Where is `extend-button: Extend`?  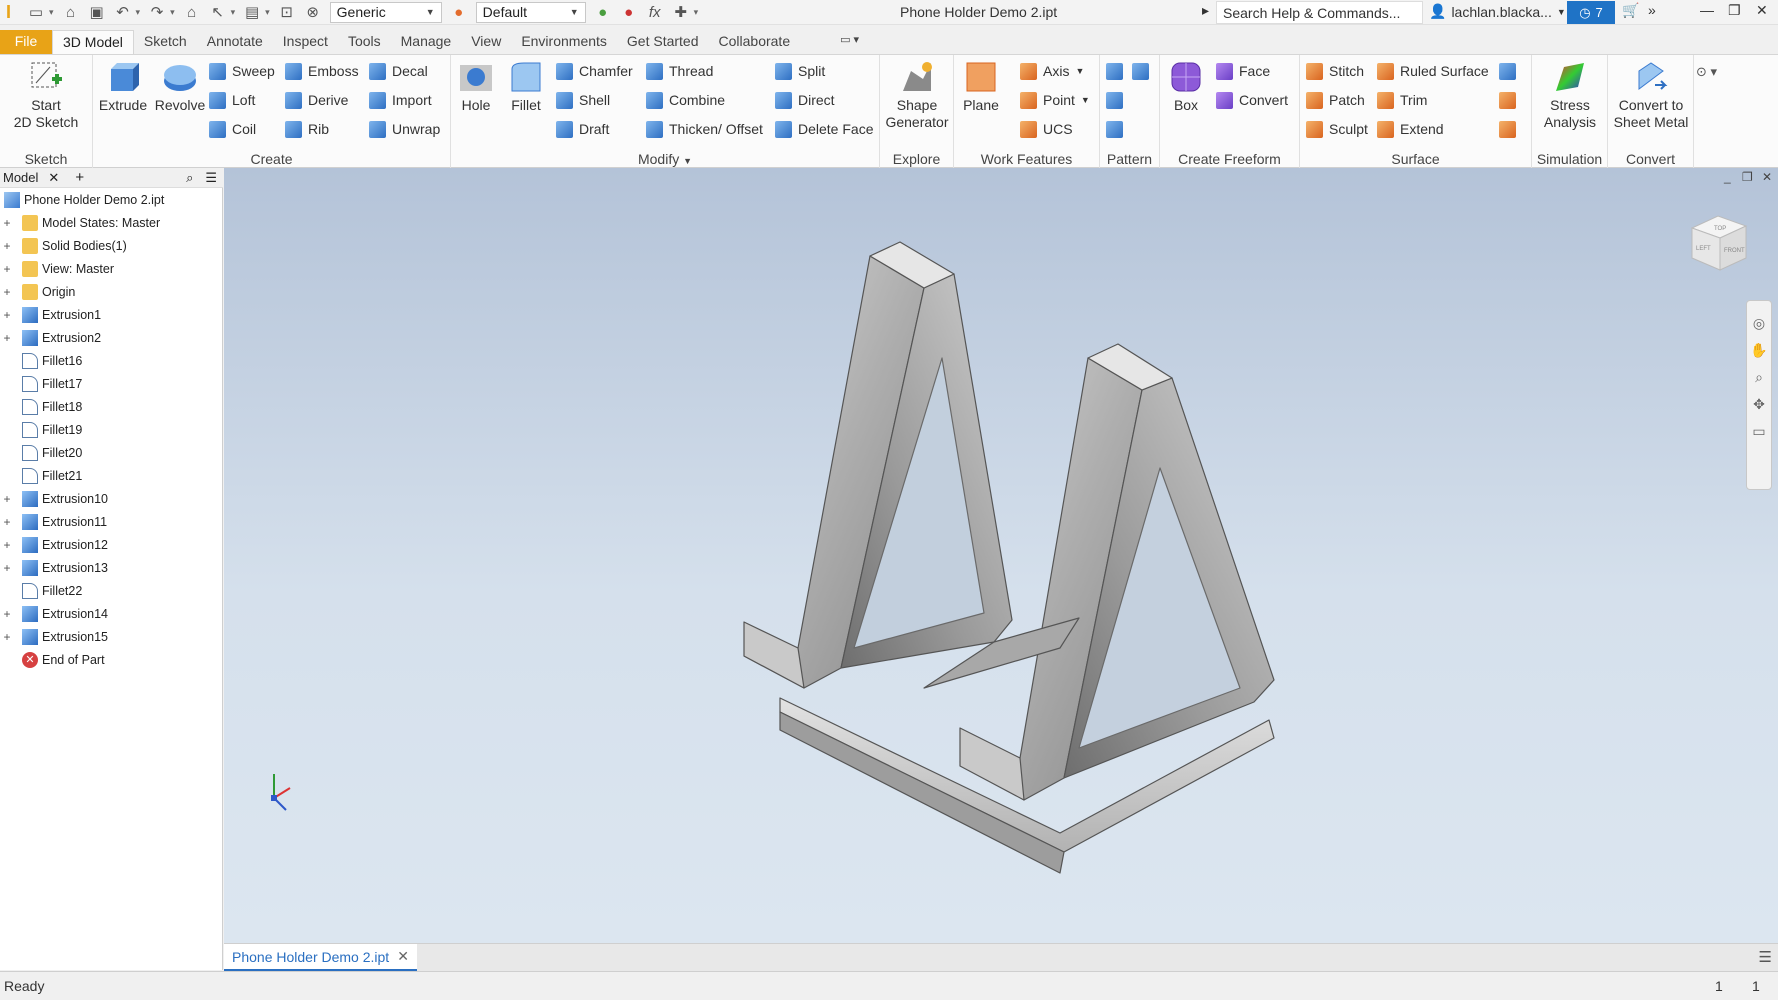 extend-button: Extend is located at coordinates (1410, 129).